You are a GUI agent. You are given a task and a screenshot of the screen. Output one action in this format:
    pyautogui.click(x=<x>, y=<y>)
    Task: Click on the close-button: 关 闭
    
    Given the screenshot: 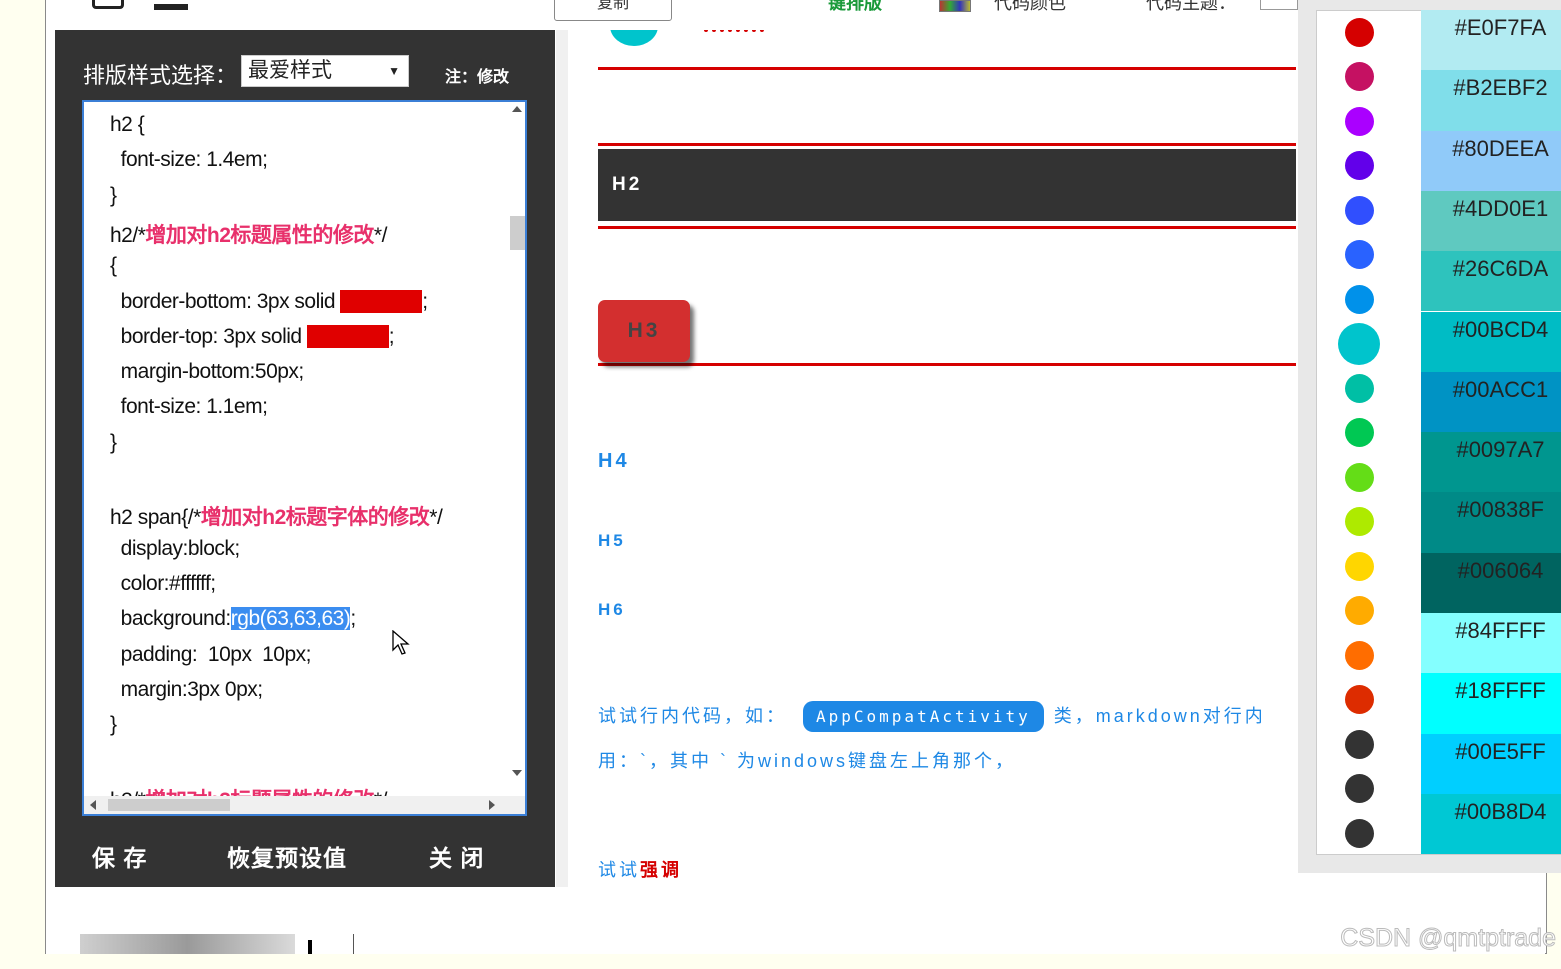 What is the action you would take?
    pyautogui.click(x=456, y=856)
    